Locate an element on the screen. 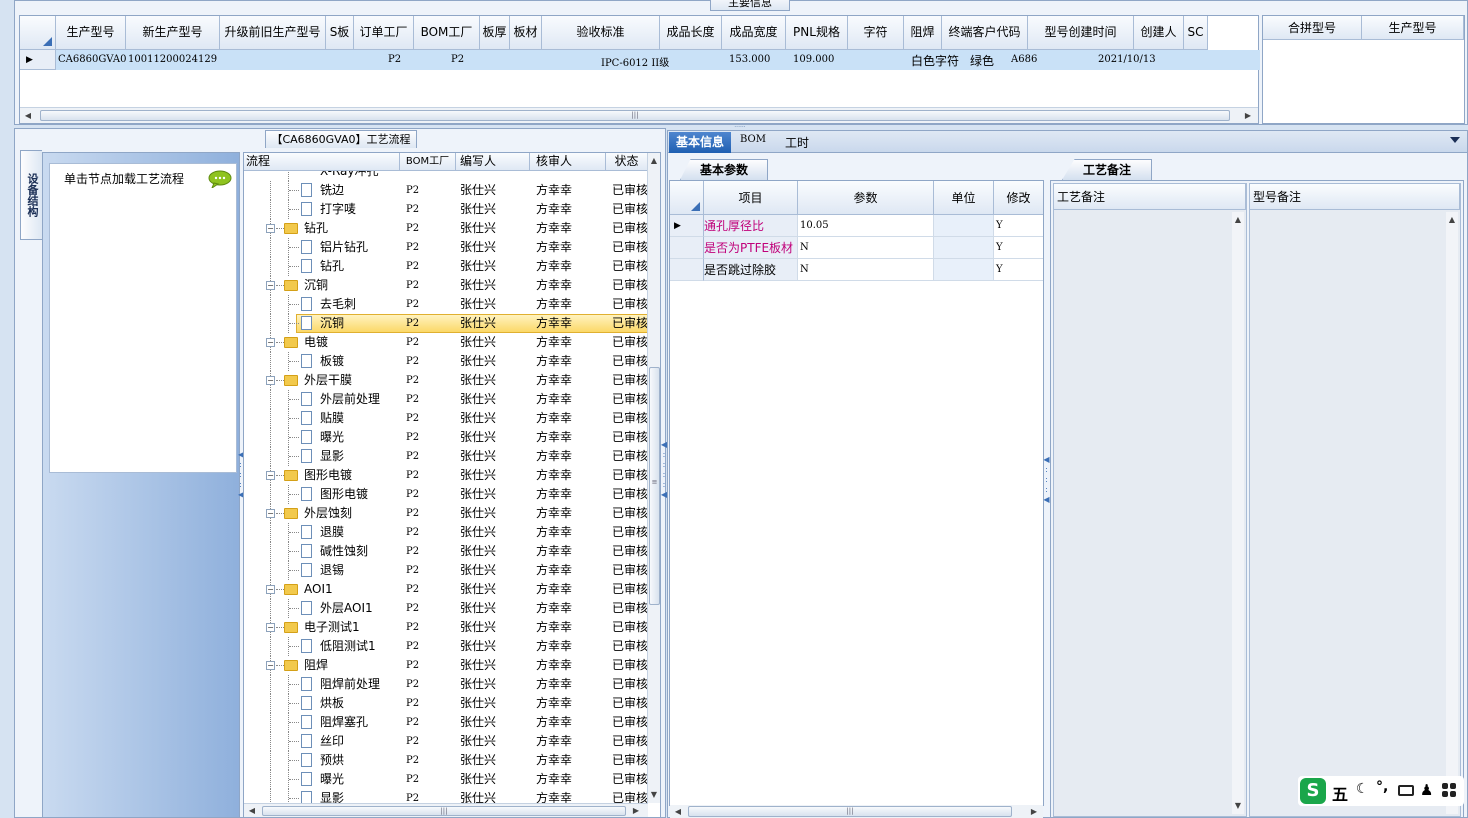 The height and width of the screenshot is (818, 1468). col-header: 订单工厂 is located at coordinates (384, 33).